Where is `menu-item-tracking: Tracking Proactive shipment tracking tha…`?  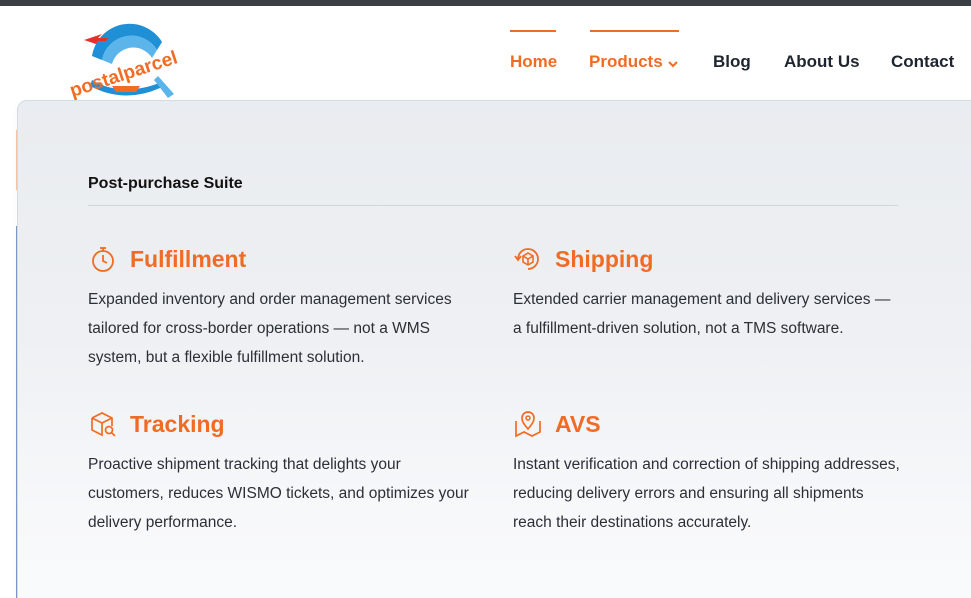
menu-item-tracking: Tracking Proactive shipment tracking tha… is located at coordinates (283, 472).